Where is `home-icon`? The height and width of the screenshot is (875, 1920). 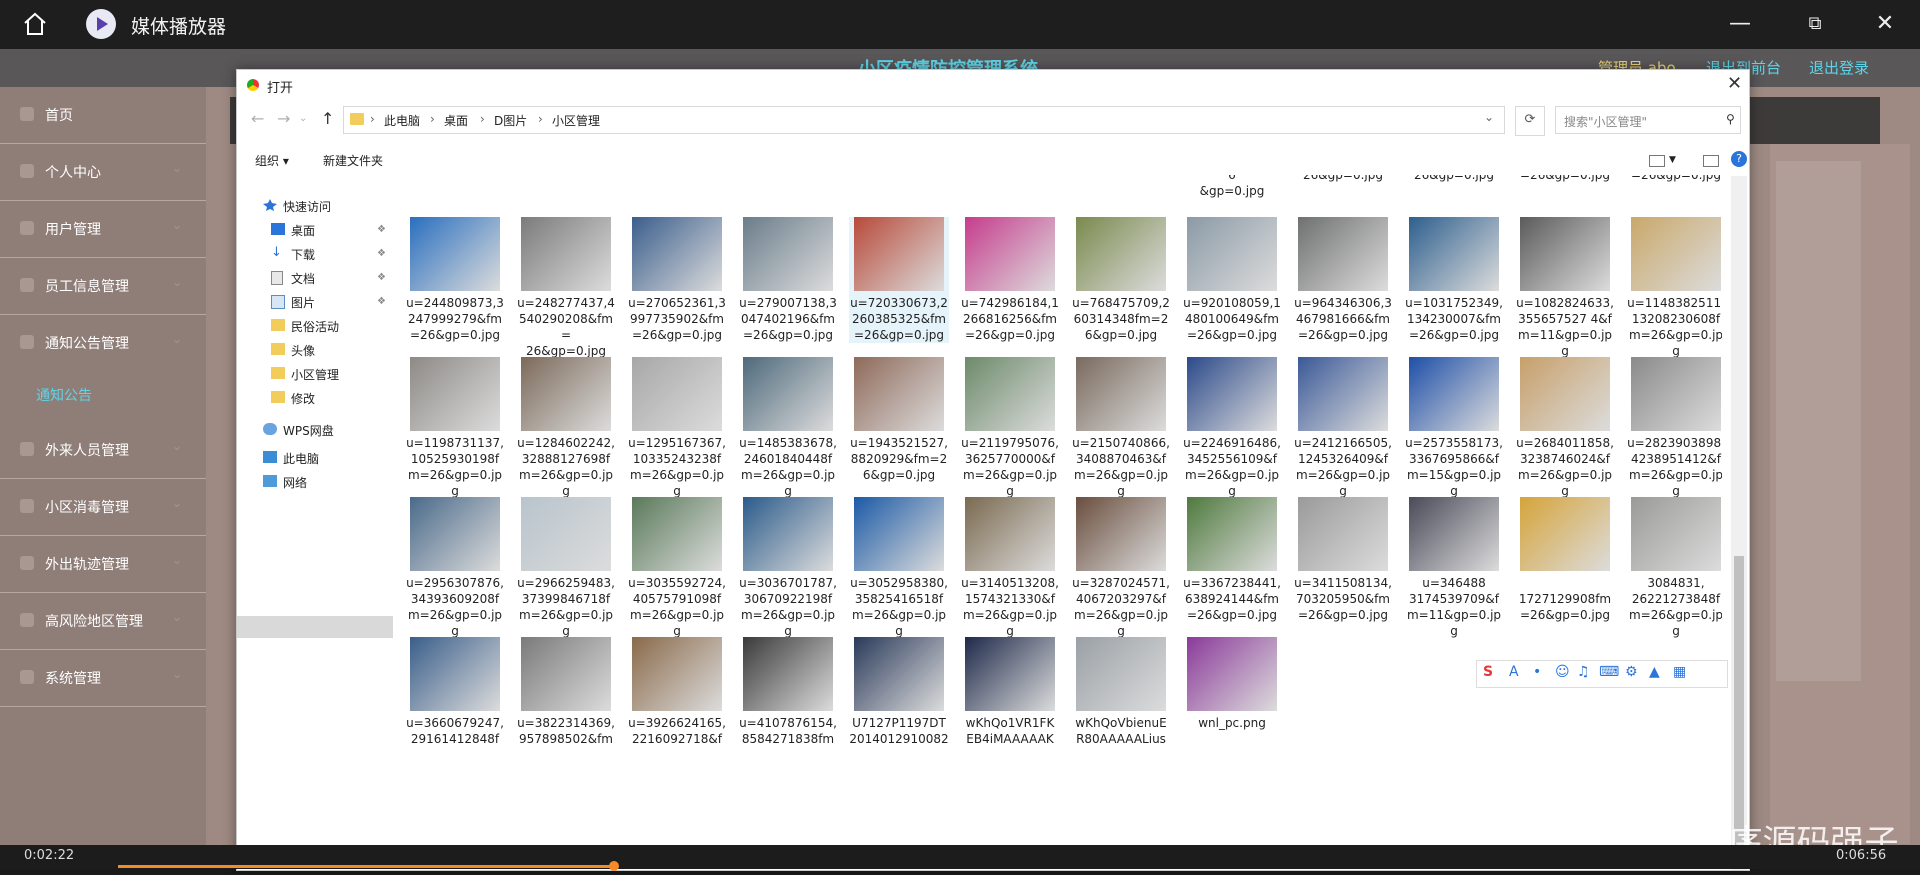
home-icon is located at coordinates (35, 24).